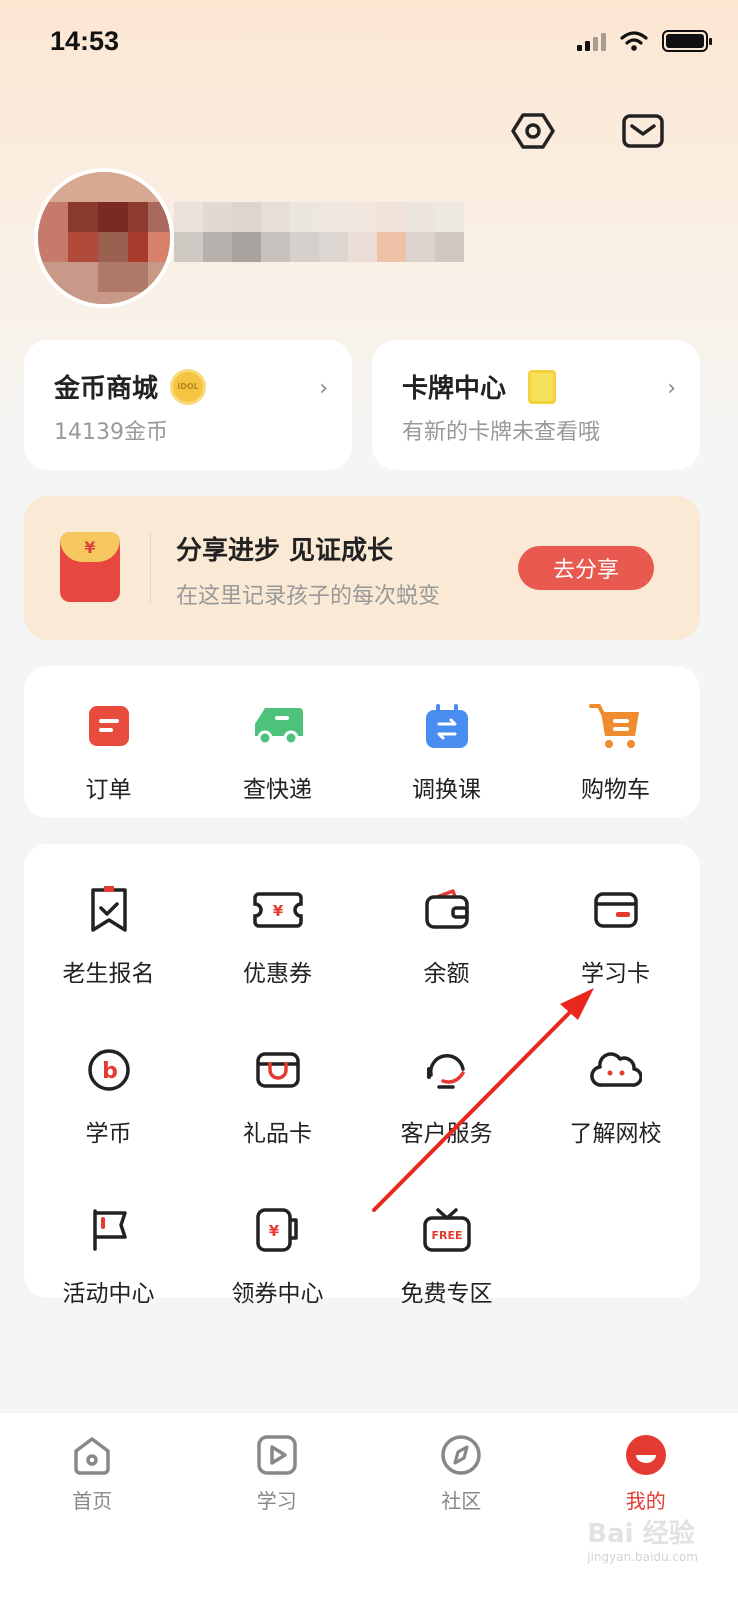 Image resolution: width=738 pixels, height=1600 pixels. I want to click on share-button: 去分享, so click(586, 568).